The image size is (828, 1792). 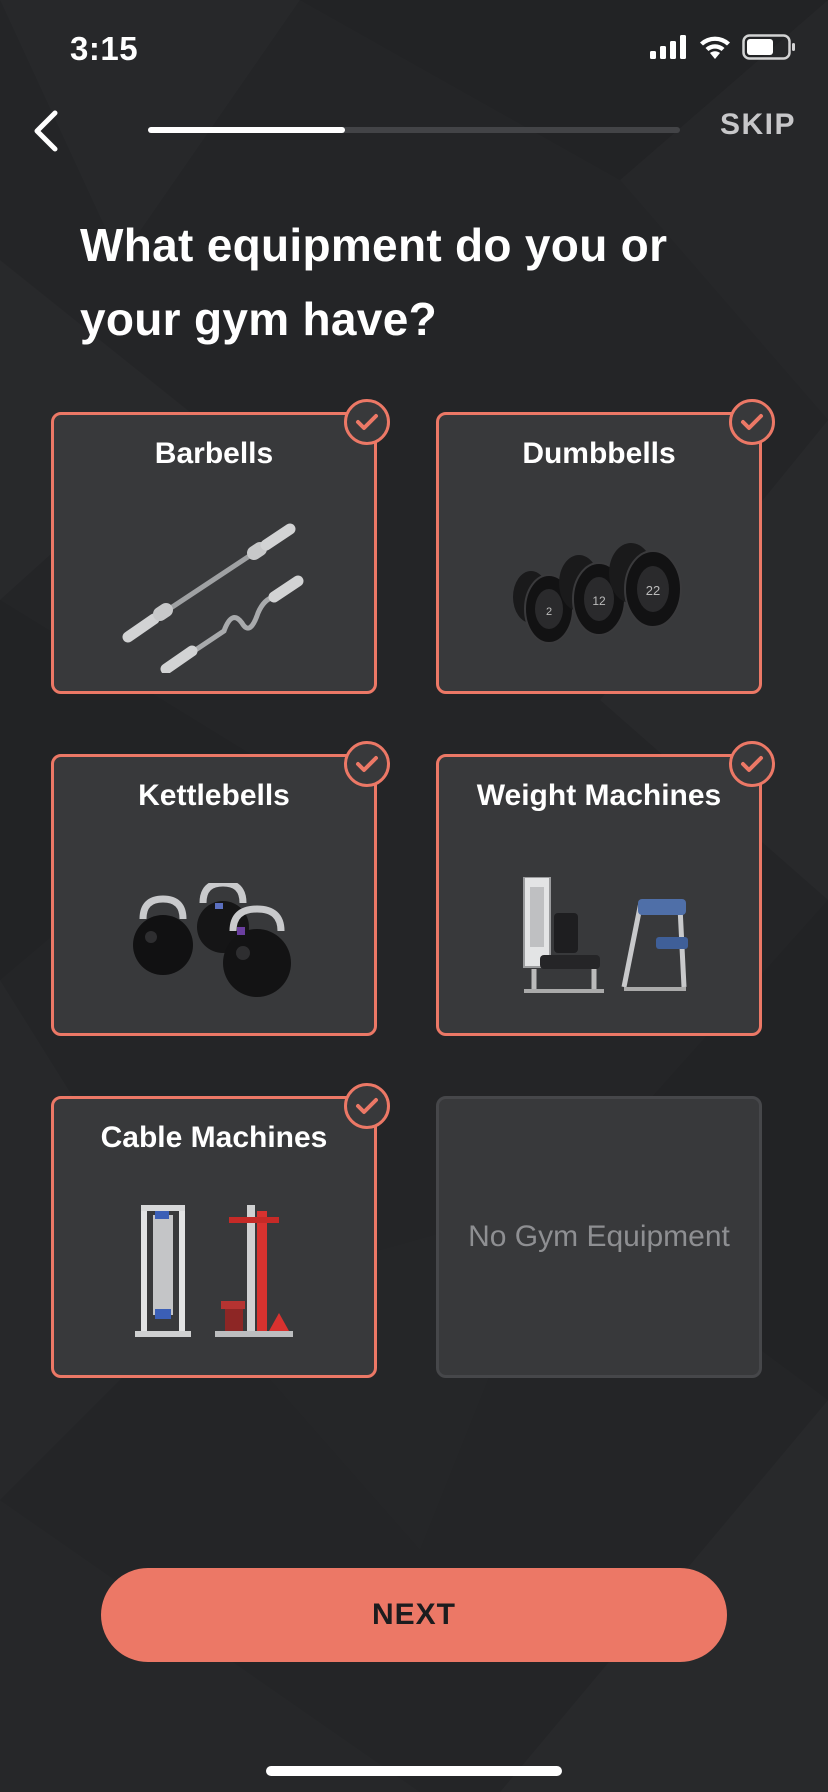 I want to click on option-card-barbells: Barbells, so click(x=220, y=546).